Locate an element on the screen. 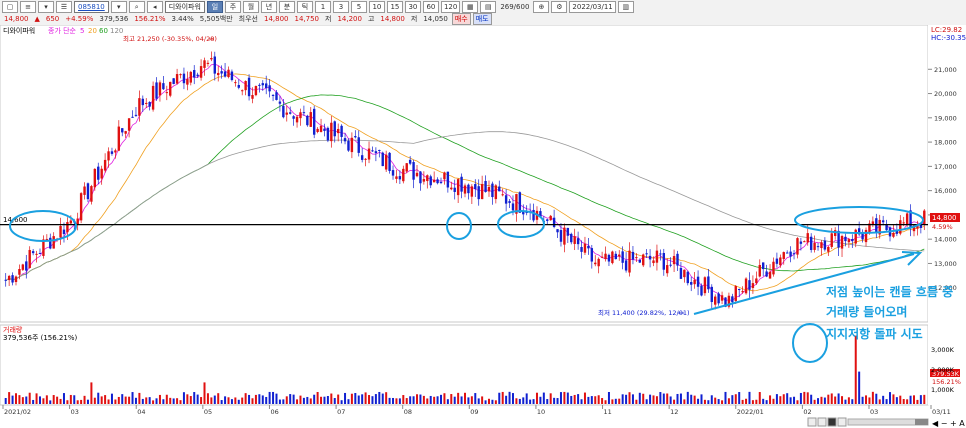  x-tick-label-6: 08 is located at coordinates (408, 412).